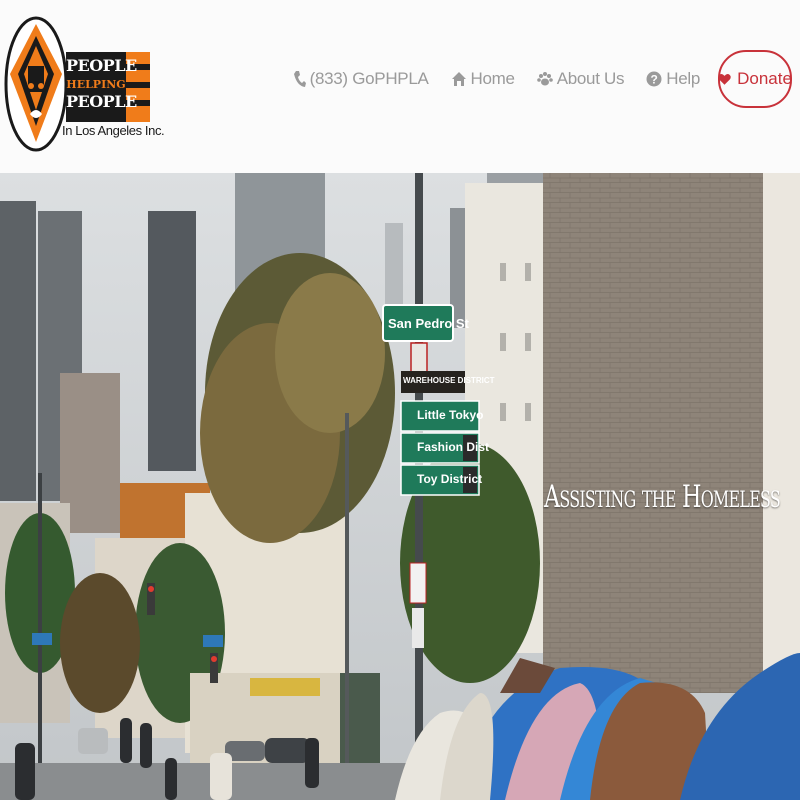 The image size is (800, 800). I want to click on donate-button: Donate, so click(755, 79).